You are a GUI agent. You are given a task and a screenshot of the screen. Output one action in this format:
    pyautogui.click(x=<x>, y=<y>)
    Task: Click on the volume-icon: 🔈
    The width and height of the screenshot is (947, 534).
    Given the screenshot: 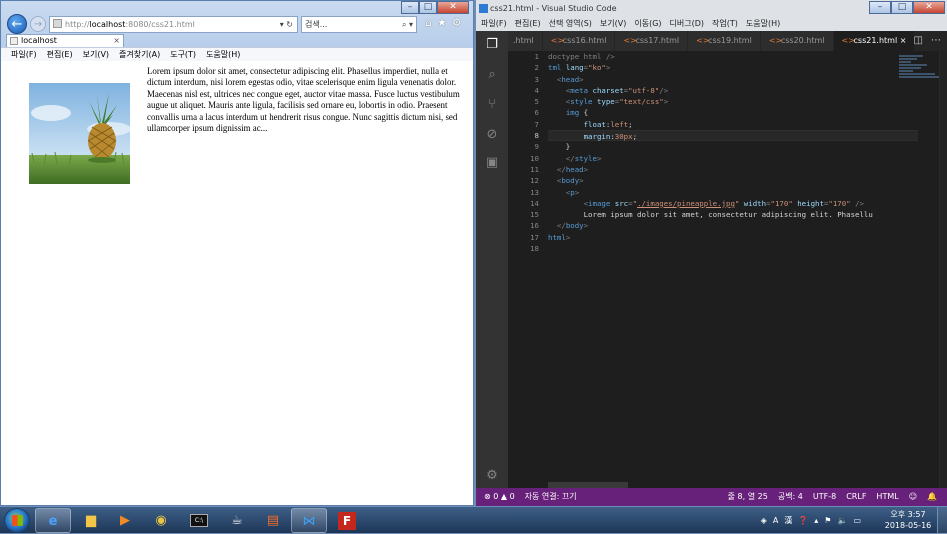 What is the action you would take?
    pyautogui.click(x=842, y=520)
    